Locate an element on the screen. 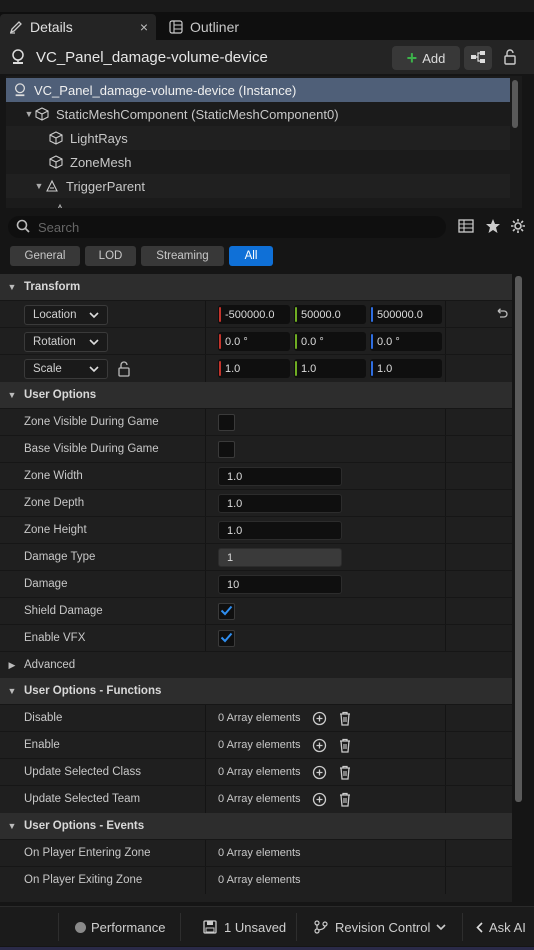 Image resolution: width=534 pixels, height=950 pixels. location-z-field: 500000.0 is located at coordinates (406, 314).